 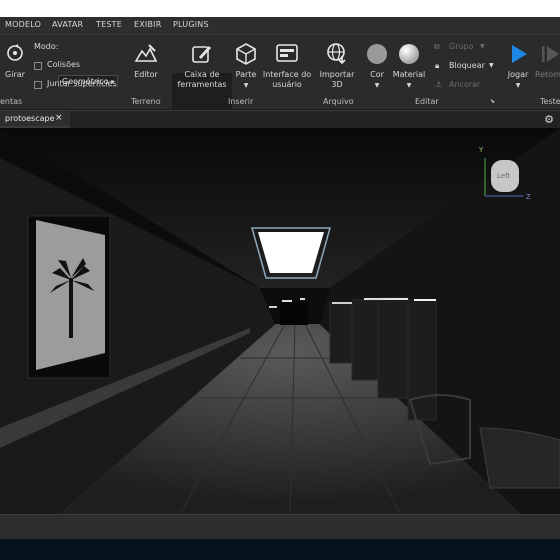 I want to click on group-label-test: Teste, so click(x=550, y=101).